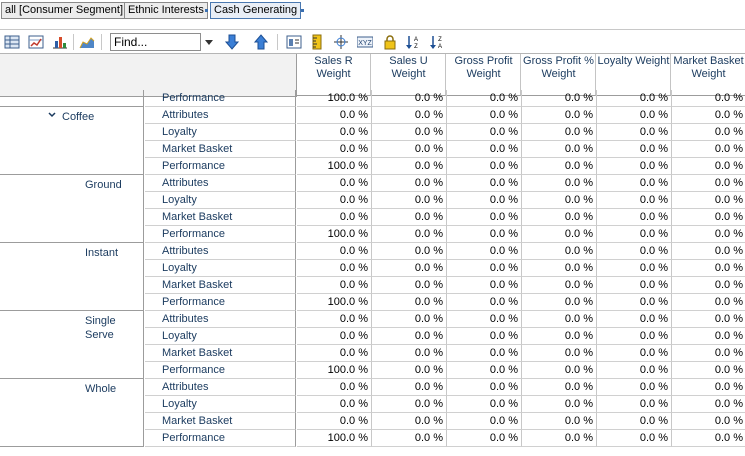 This screenshot has width=745, height=456. What do you see at coordinates (112, 253) in the screenshot?
I see `row-group-label: Instant` at bounding box center [112, 253].